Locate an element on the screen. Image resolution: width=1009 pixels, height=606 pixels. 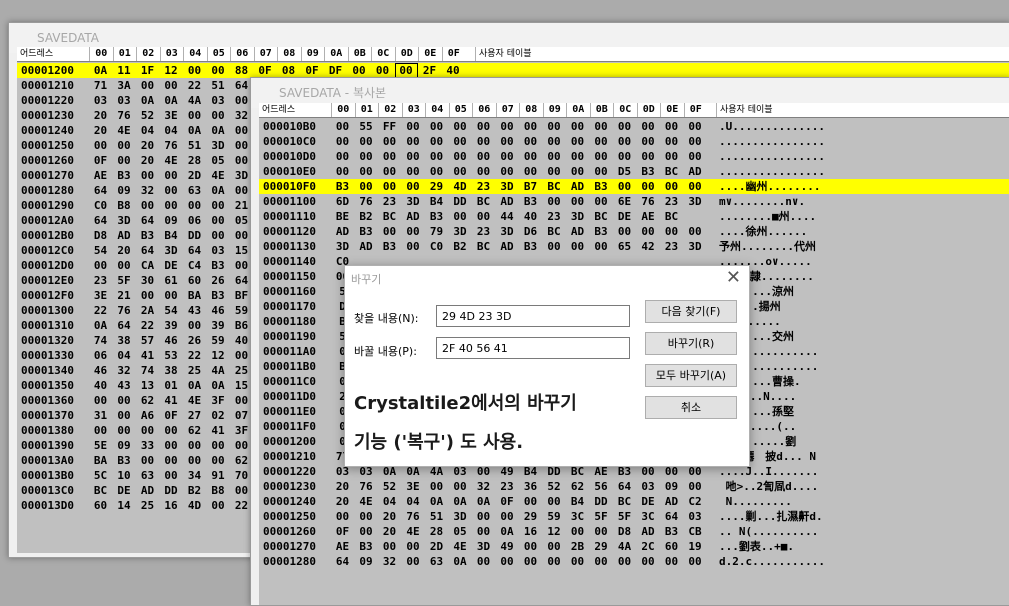
hex-byte: 4D is located at coordinates (460, 186).